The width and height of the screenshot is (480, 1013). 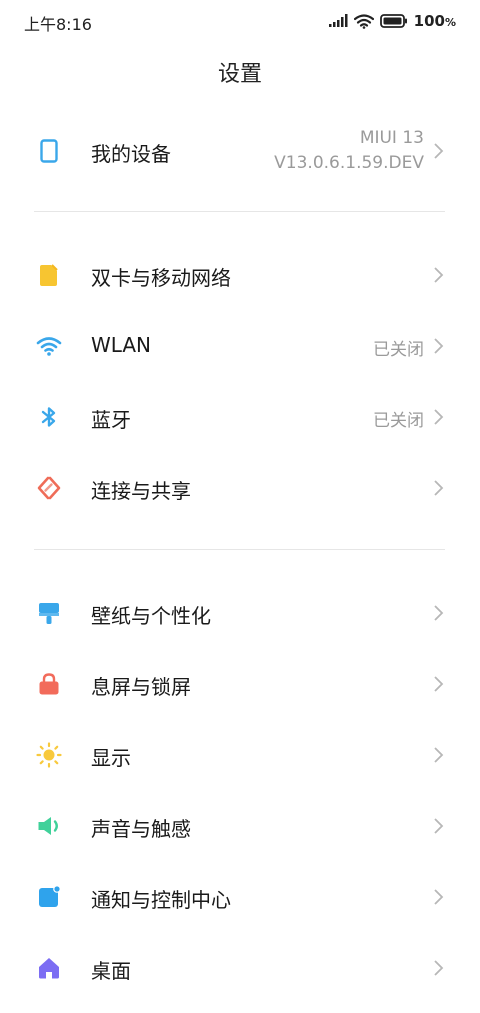 I want to click on connection-sharing-row: 连接与共享, so click(x=240, y=488).